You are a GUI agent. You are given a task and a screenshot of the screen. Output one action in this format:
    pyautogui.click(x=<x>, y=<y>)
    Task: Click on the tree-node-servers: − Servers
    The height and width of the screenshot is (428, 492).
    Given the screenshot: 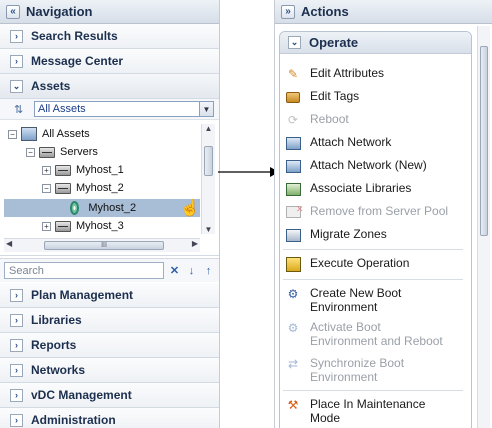 What is the action you would take?
    pyautogui.click(x=62, y=152)
    